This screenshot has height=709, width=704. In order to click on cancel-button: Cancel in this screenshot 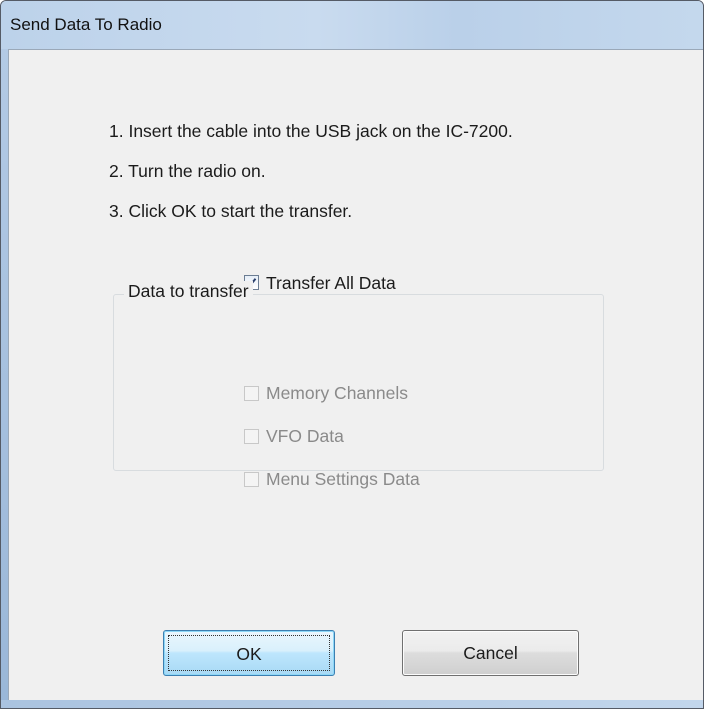, I will do `click(490, 653)`.